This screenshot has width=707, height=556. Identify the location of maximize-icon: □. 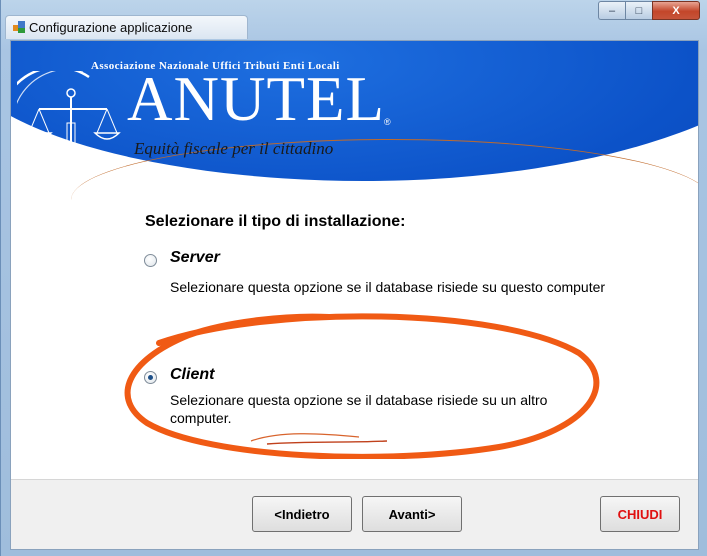
(639, 10).